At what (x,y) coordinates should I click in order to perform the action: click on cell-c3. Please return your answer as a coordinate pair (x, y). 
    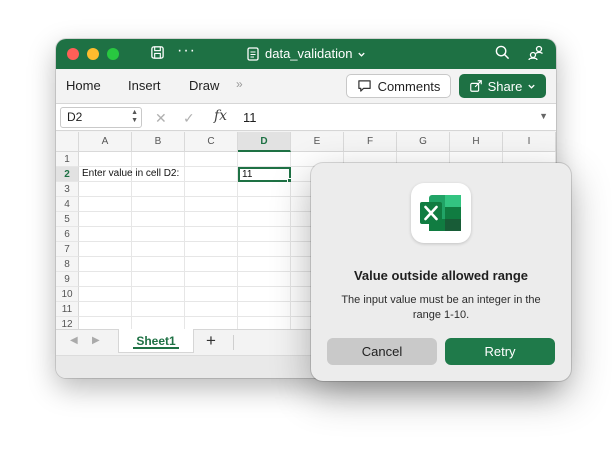
    Looking at the image, I should click on (211, 189).